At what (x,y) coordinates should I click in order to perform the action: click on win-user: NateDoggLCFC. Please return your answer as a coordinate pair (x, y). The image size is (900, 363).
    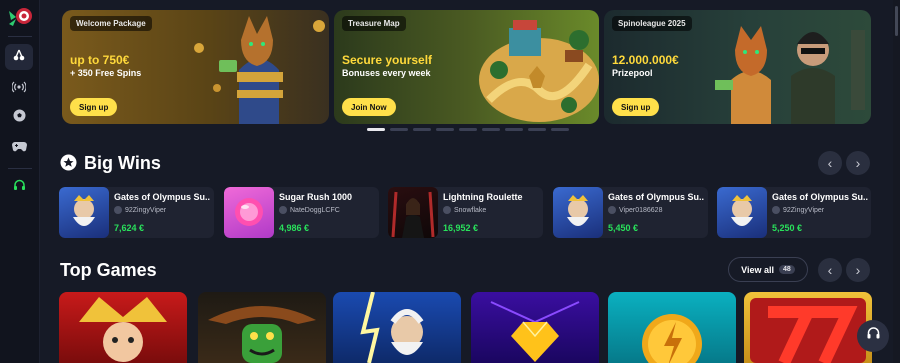
    Looking at the image, I should click on (309, 210).